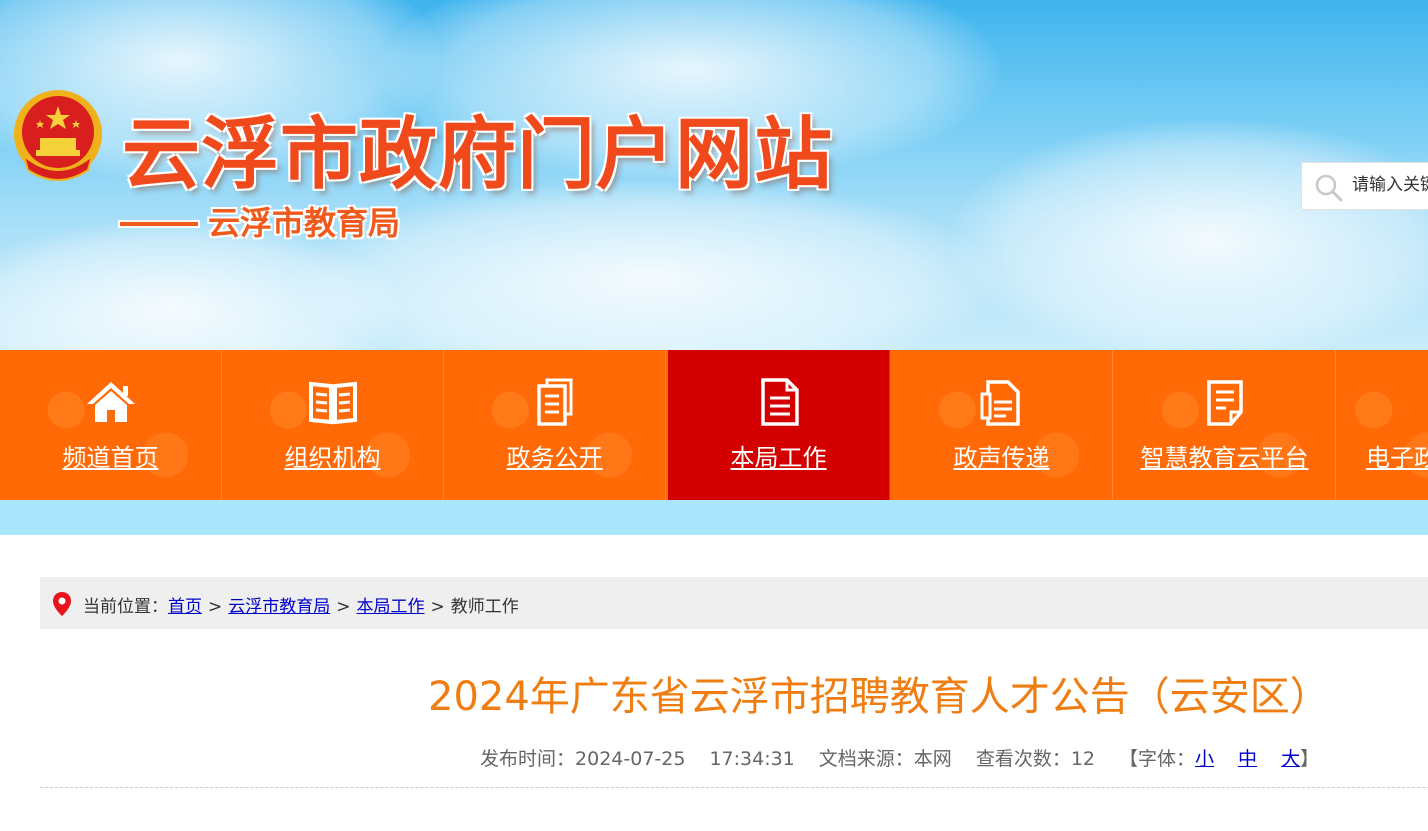 The width and height of the screenshot is (1428, 831). What do you see at coordinates (734, 603) in the screenshot?
I see `breadcrumb: 当前位置：首页 > 云浮市教育局 > 本局工作 > 教师工作` at bounding box center [734, 603].